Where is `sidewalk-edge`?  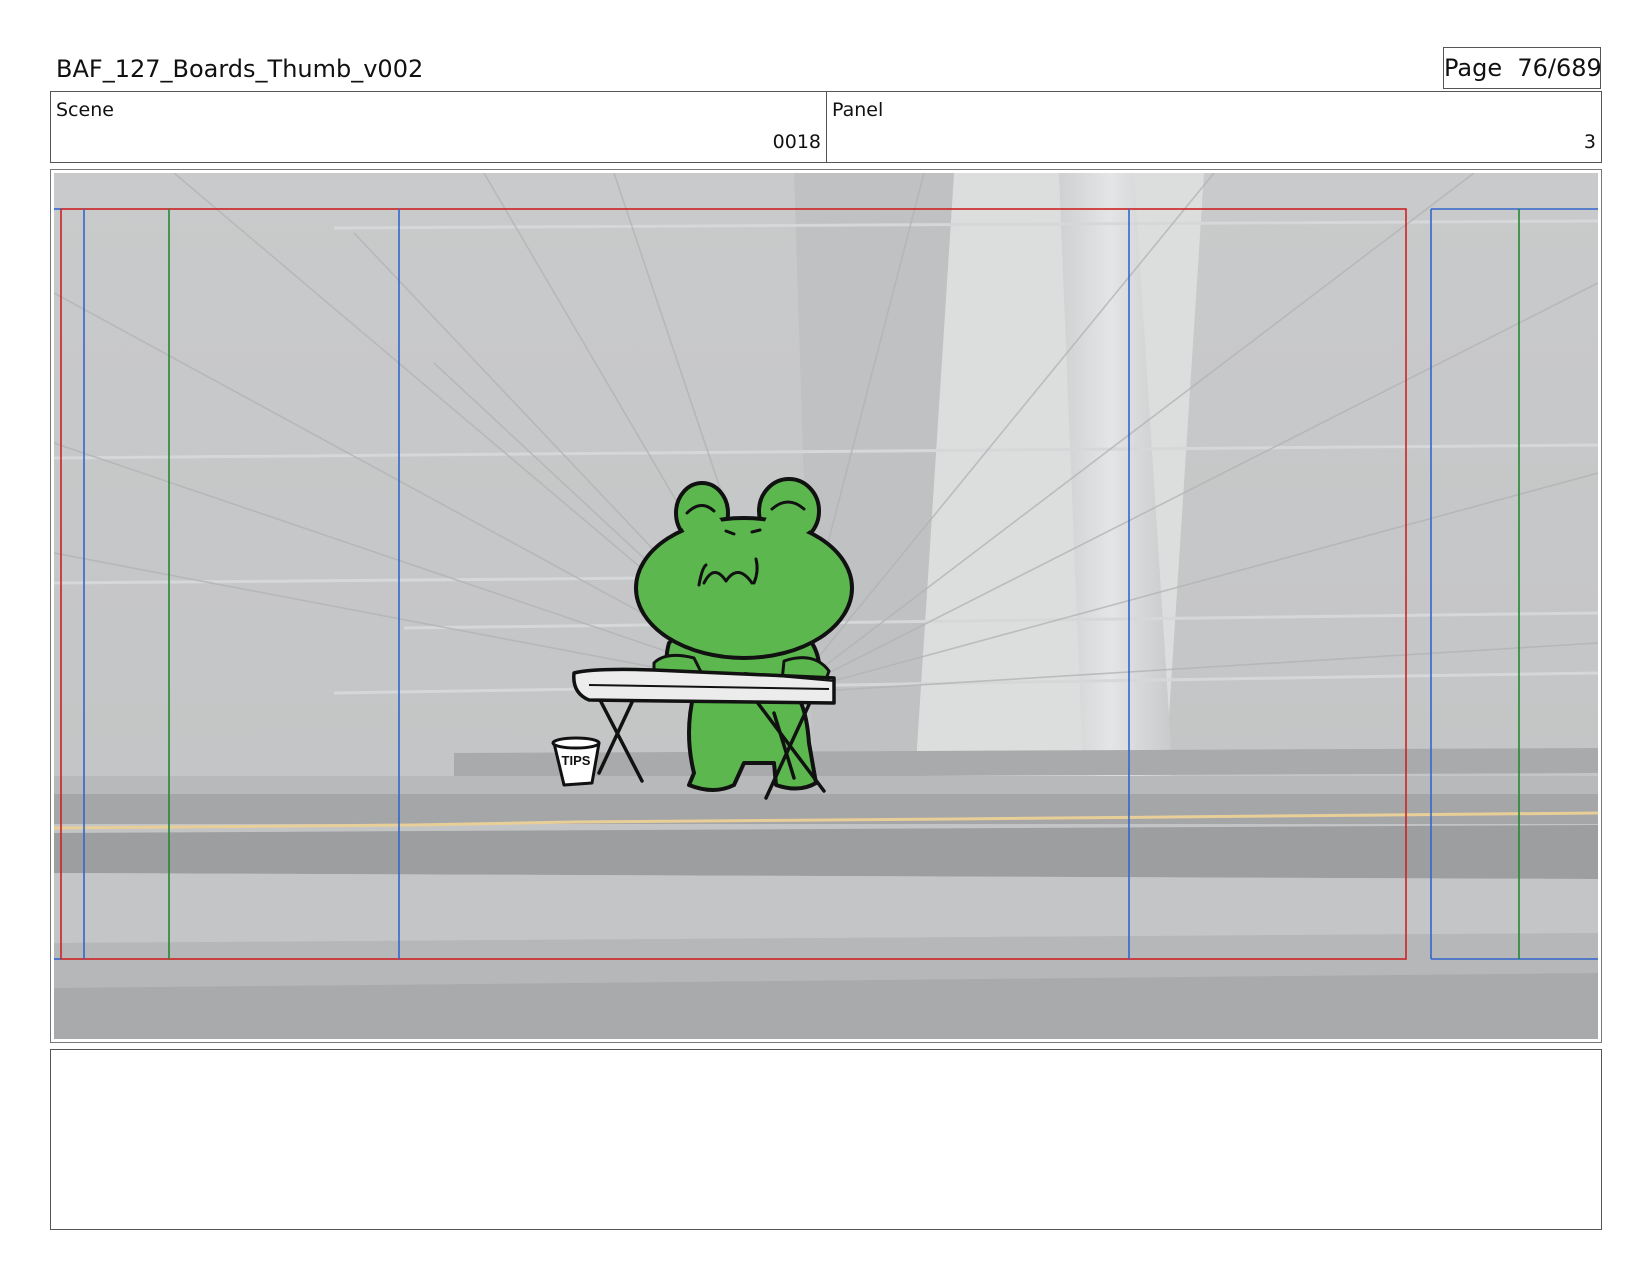
sidewalk-edge is located at coordinates (826, 785).